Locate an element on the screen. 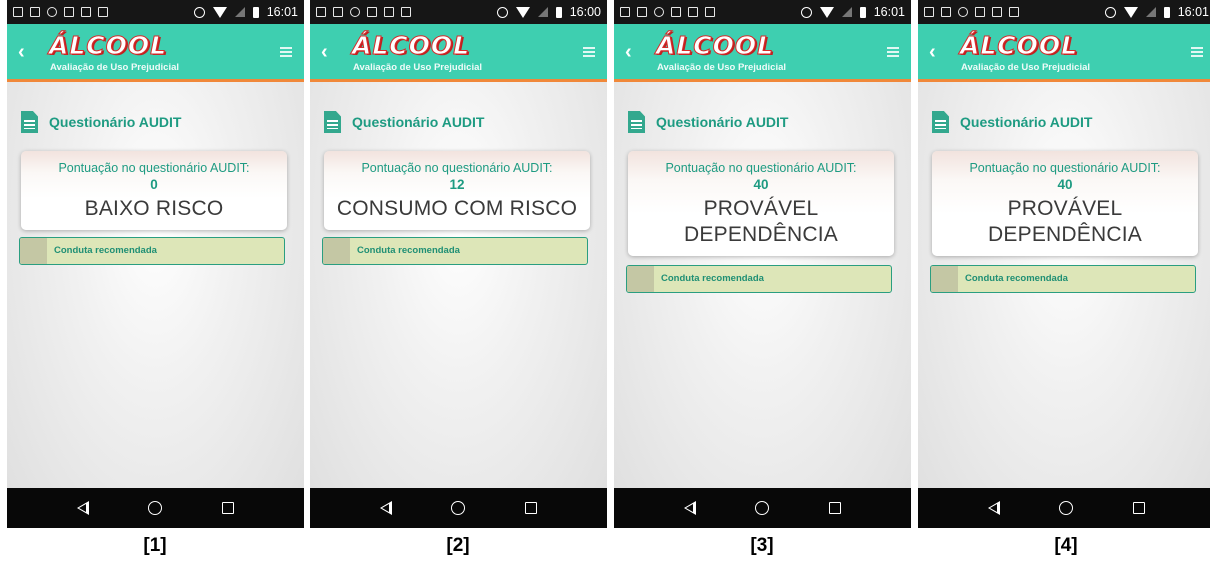 The height and width of the screenshot is (563, 1210). score-value: 0 is located at coordinates (154, 184).